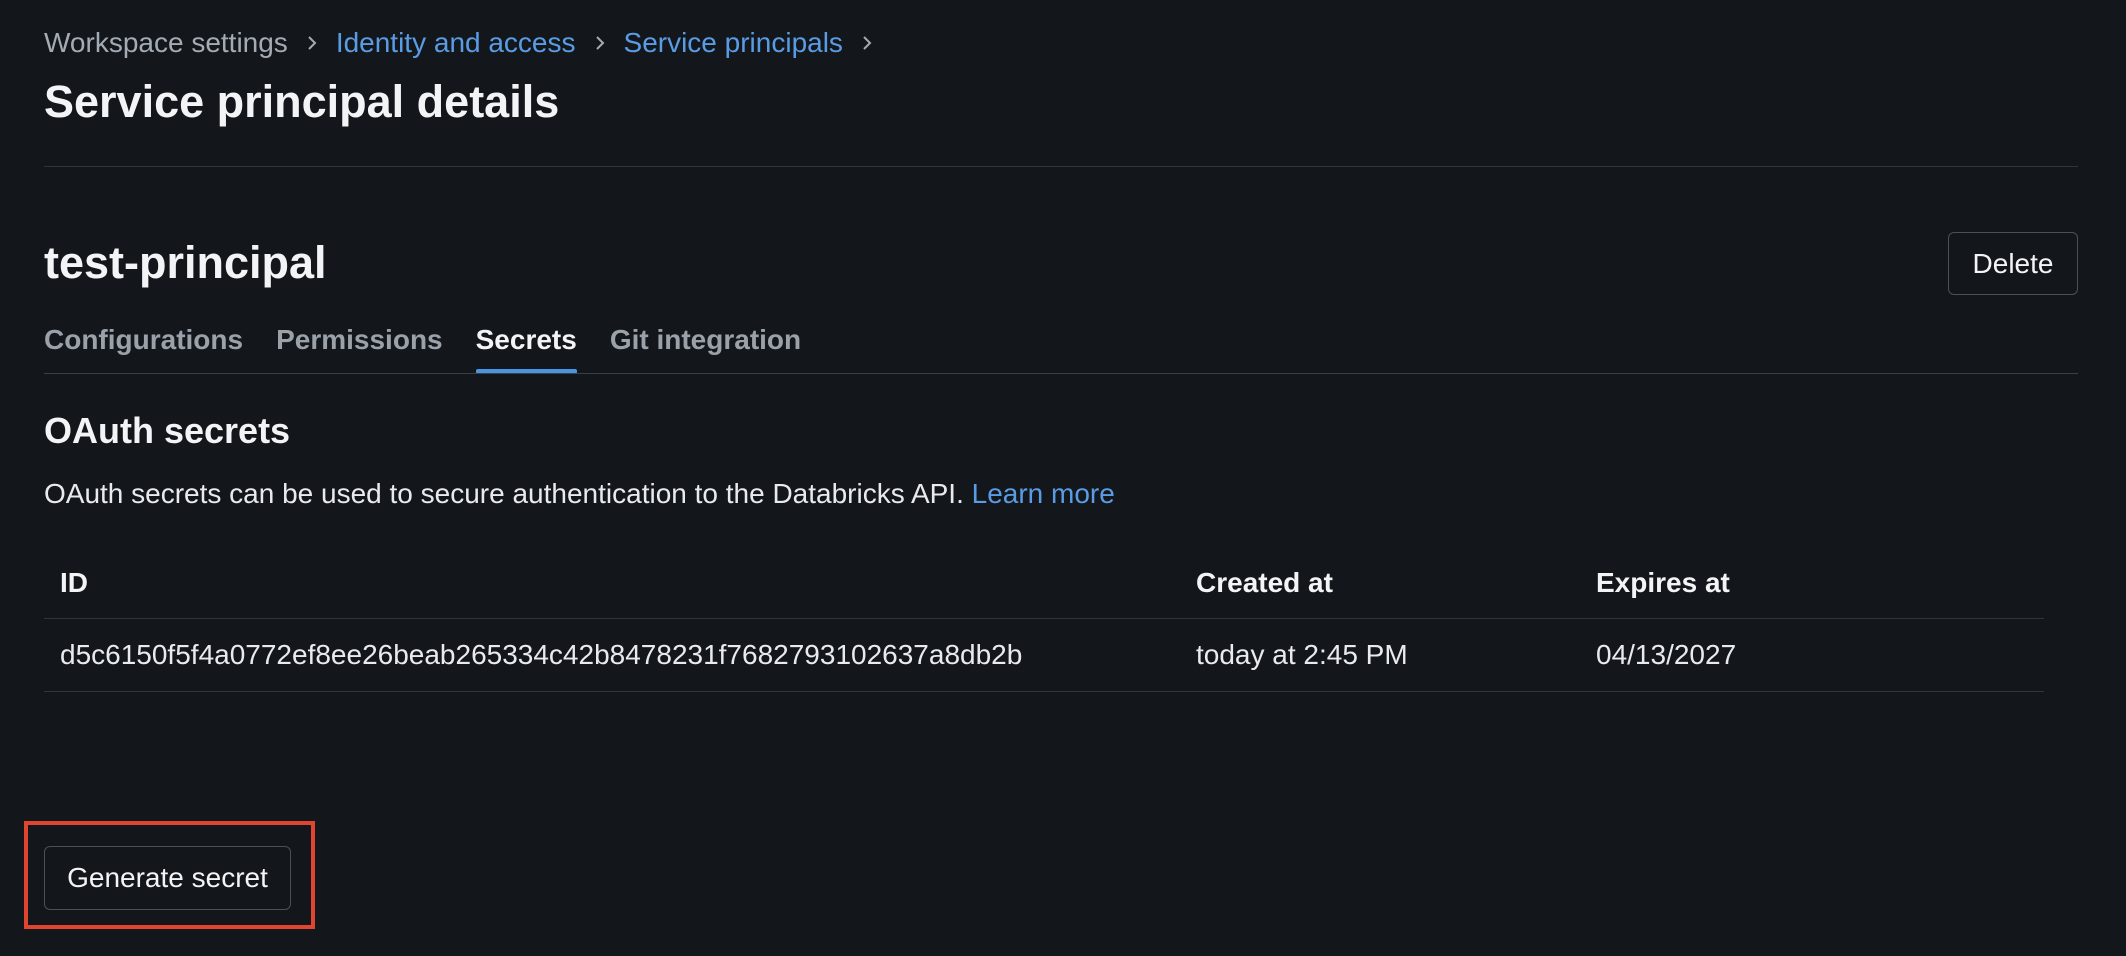  Describe the element at coordinates (1666, 654) in the screenshot. I see `secret-expires-at: 04/13/2027` at that location.